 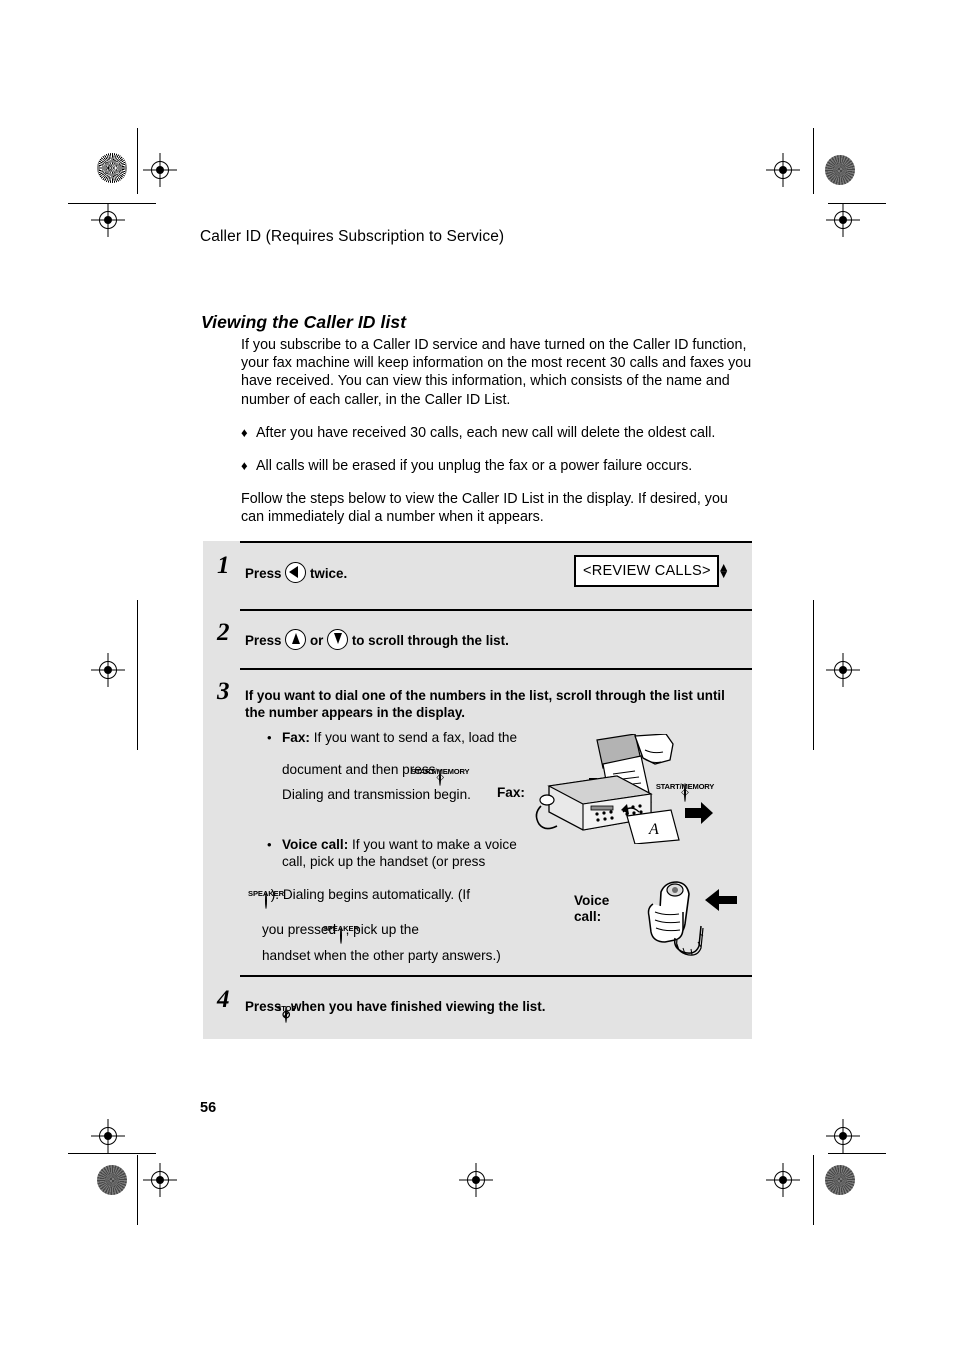 What do you see at coordinates (813, 1190) in the screenshot?
I see `crop-rule-vertical-bottom-right` at bounding box center [813, 1190].